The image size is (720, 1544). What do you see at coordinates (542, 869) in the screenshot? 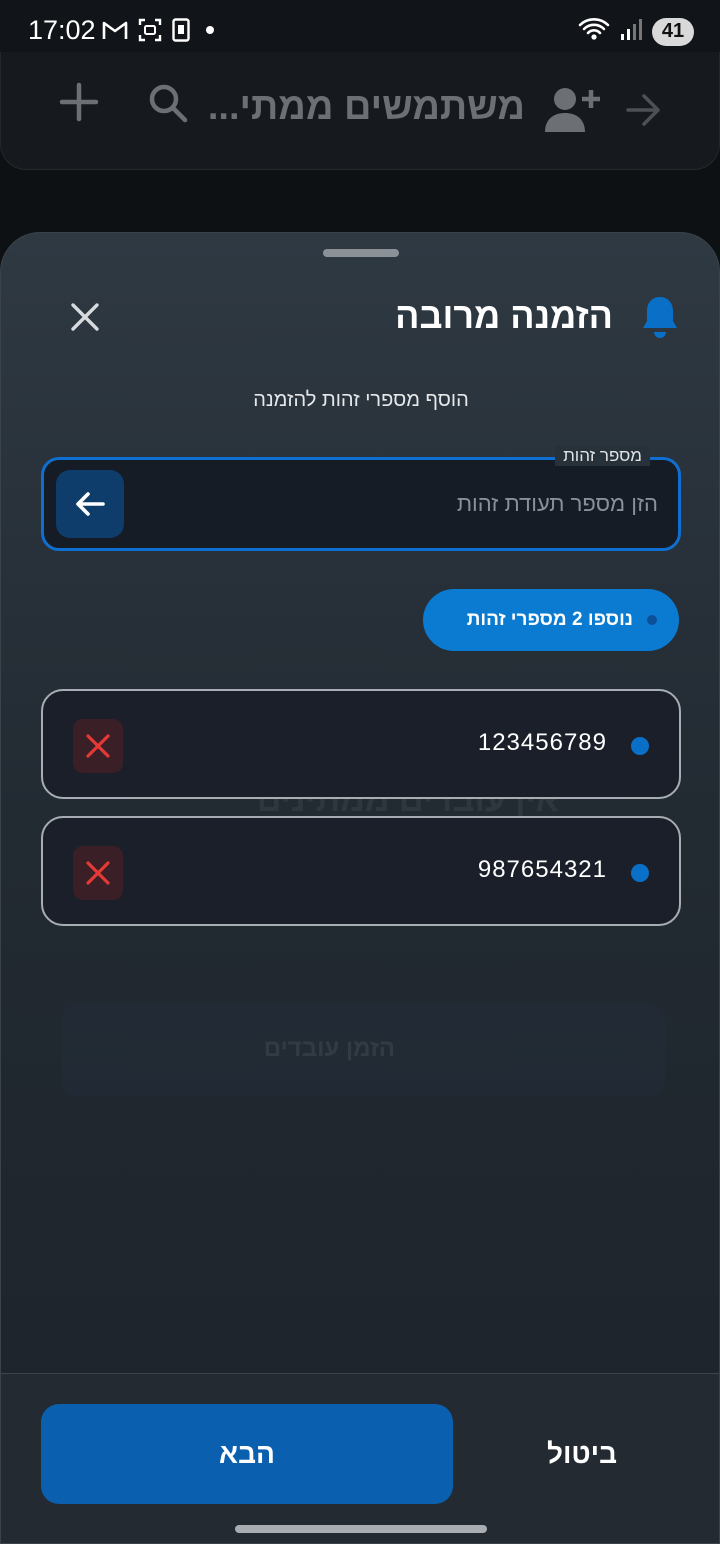
I see `id-value: 987654321` at bounding box center [542, 869].